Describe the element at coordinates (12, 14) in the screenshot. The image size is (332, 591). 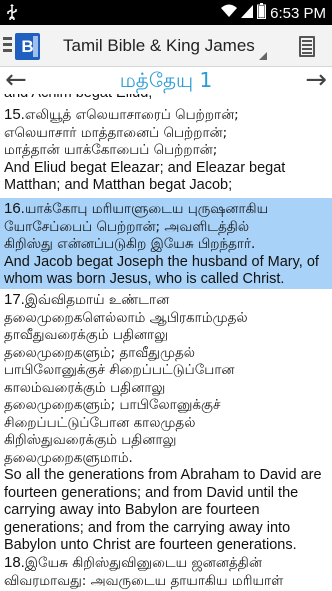
I see `usb-icon` at that location.